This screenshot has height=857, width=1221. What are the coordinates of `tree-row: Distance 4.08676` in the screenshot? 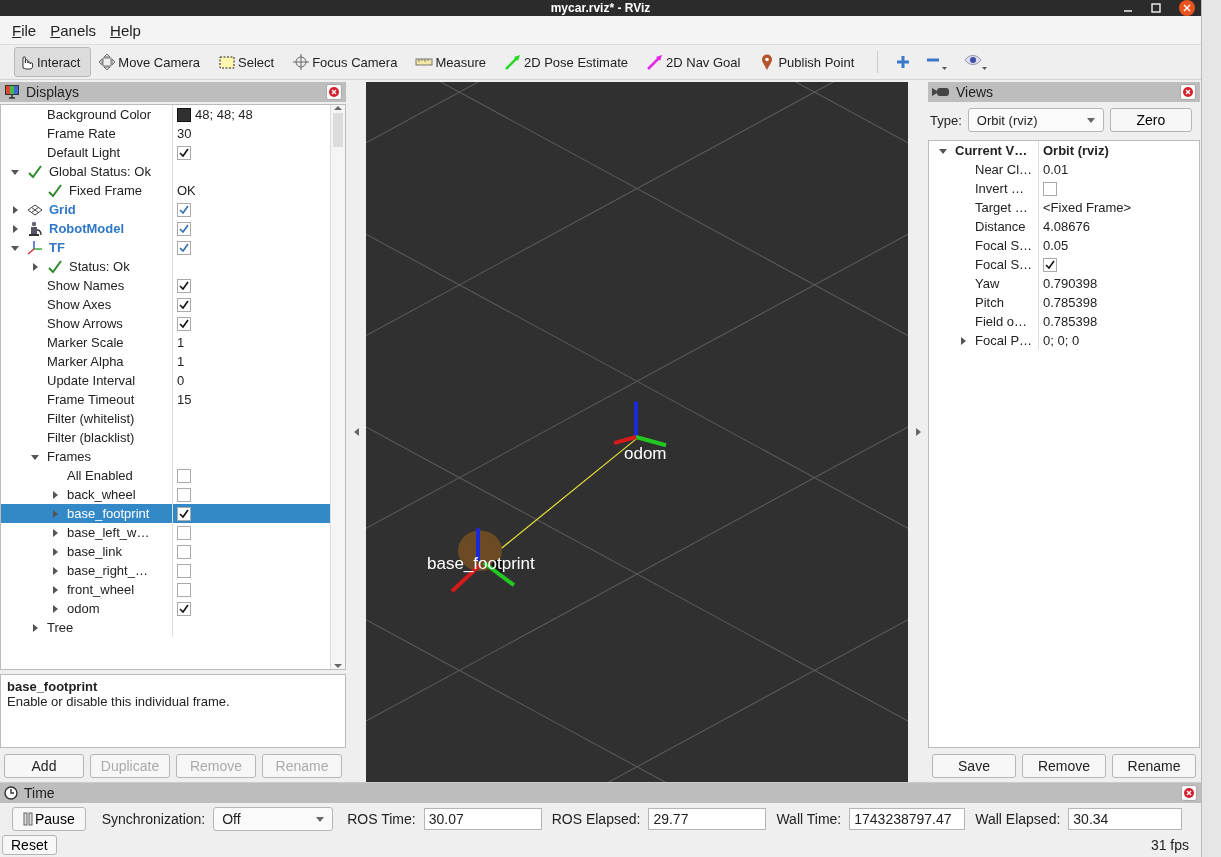 It's located at (1064, 226).